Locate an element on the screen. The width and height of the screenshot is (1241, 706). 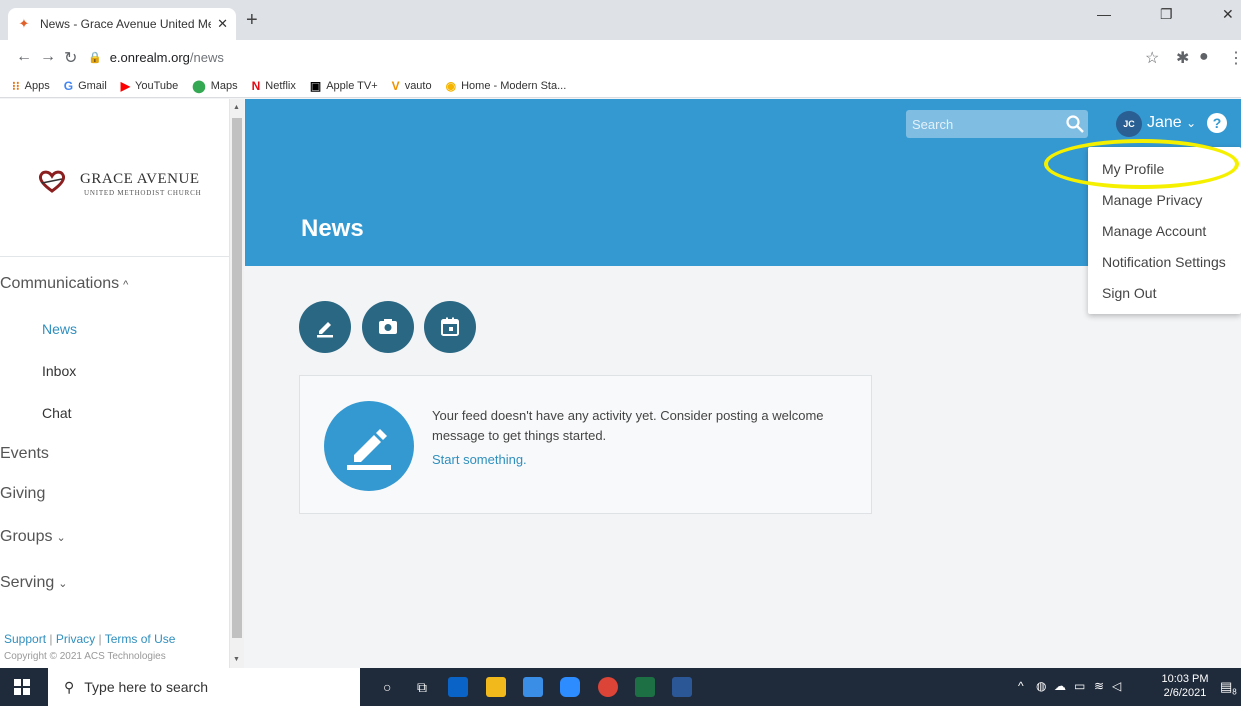
sidebar-divider is located at coordinates (115, 256).